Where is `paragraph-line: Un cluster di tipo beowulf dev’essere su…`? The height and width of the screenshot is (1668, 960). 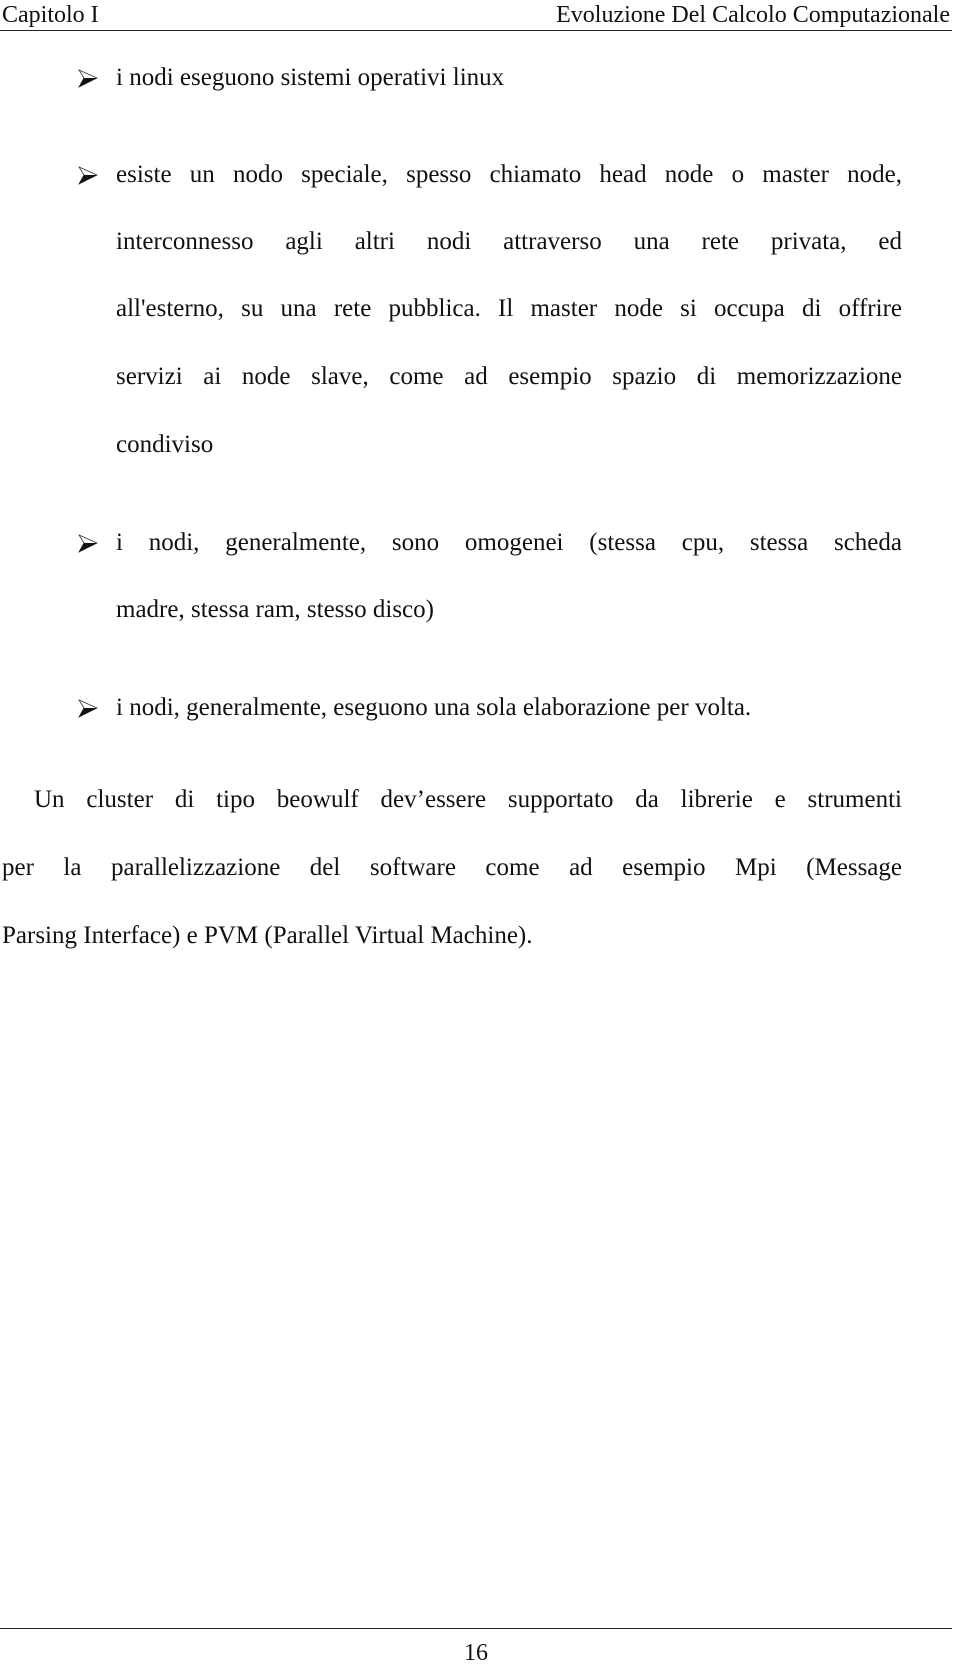
paragraph-line: Un cluster di tipo beowulf dev’essere su… is located at coordinates (468, 799).